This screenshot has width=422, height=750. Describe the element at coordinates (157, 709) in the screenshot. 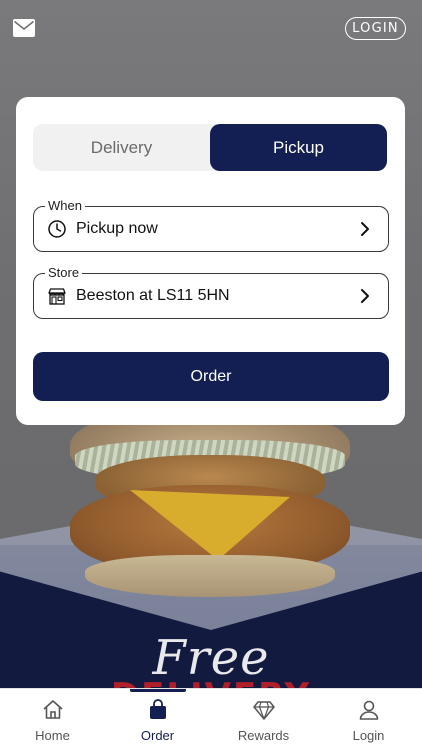

I see `bag-icon` at that location.